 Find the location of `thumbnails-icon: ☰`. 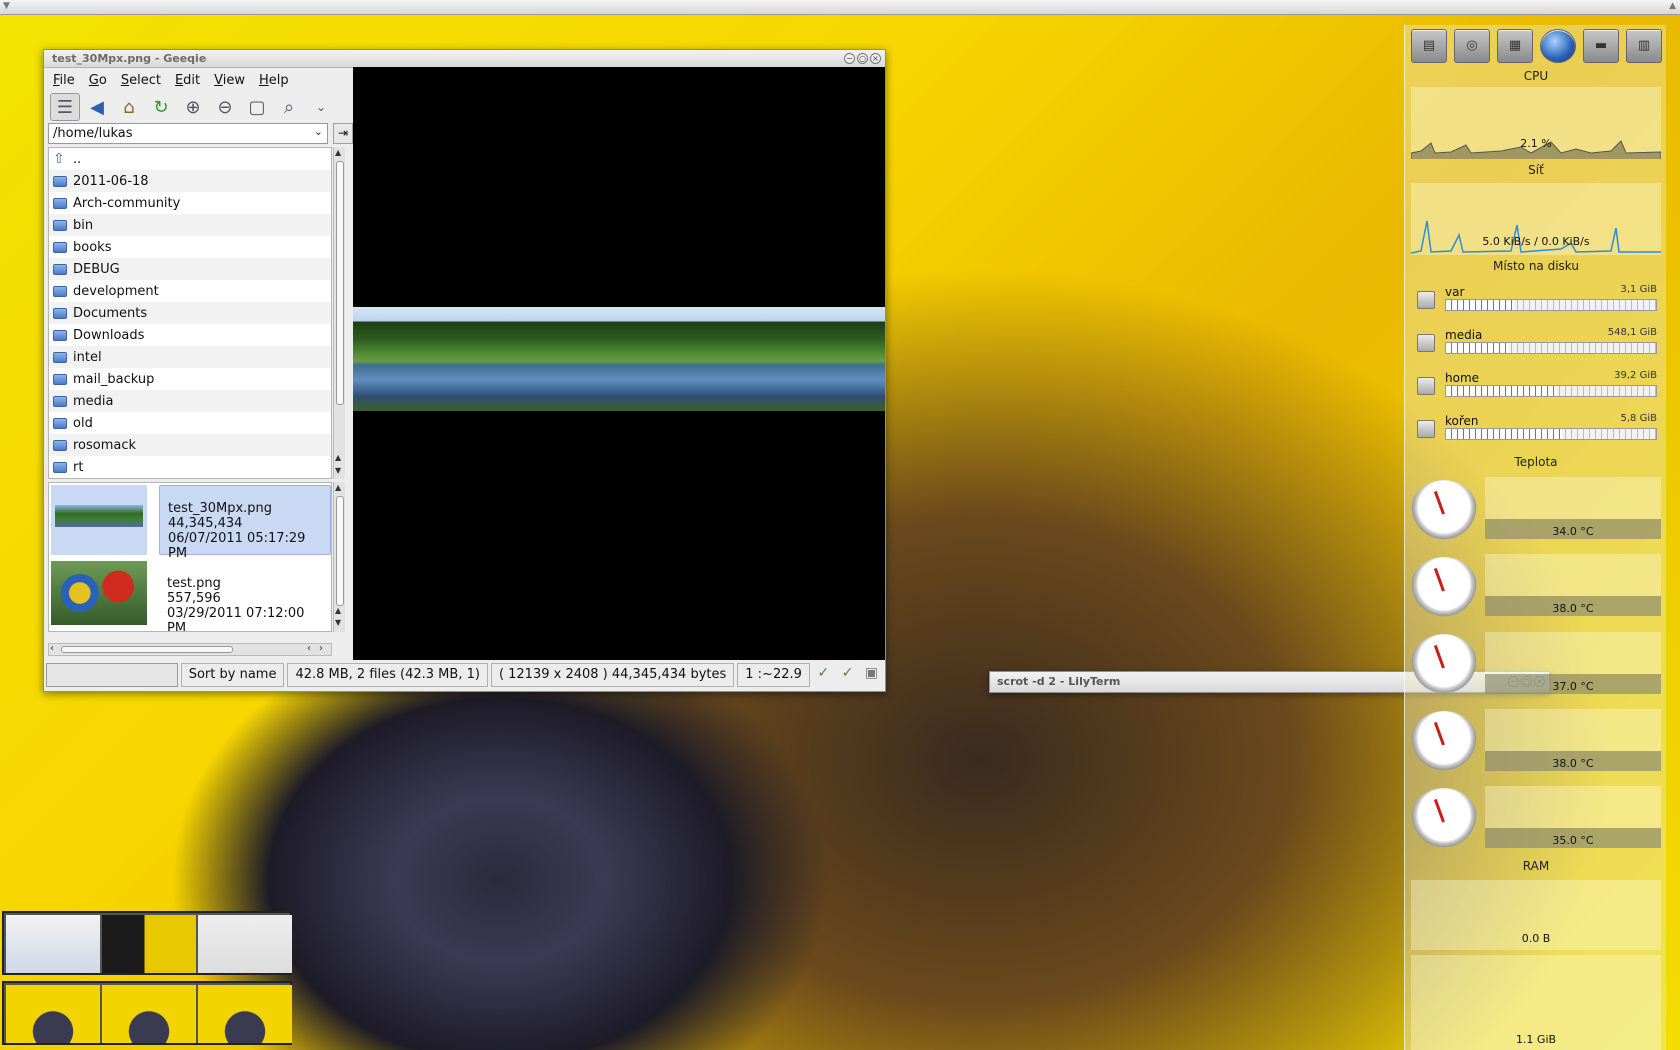

thumbnails-icon: ☰ is located at coordinates (65, 107).